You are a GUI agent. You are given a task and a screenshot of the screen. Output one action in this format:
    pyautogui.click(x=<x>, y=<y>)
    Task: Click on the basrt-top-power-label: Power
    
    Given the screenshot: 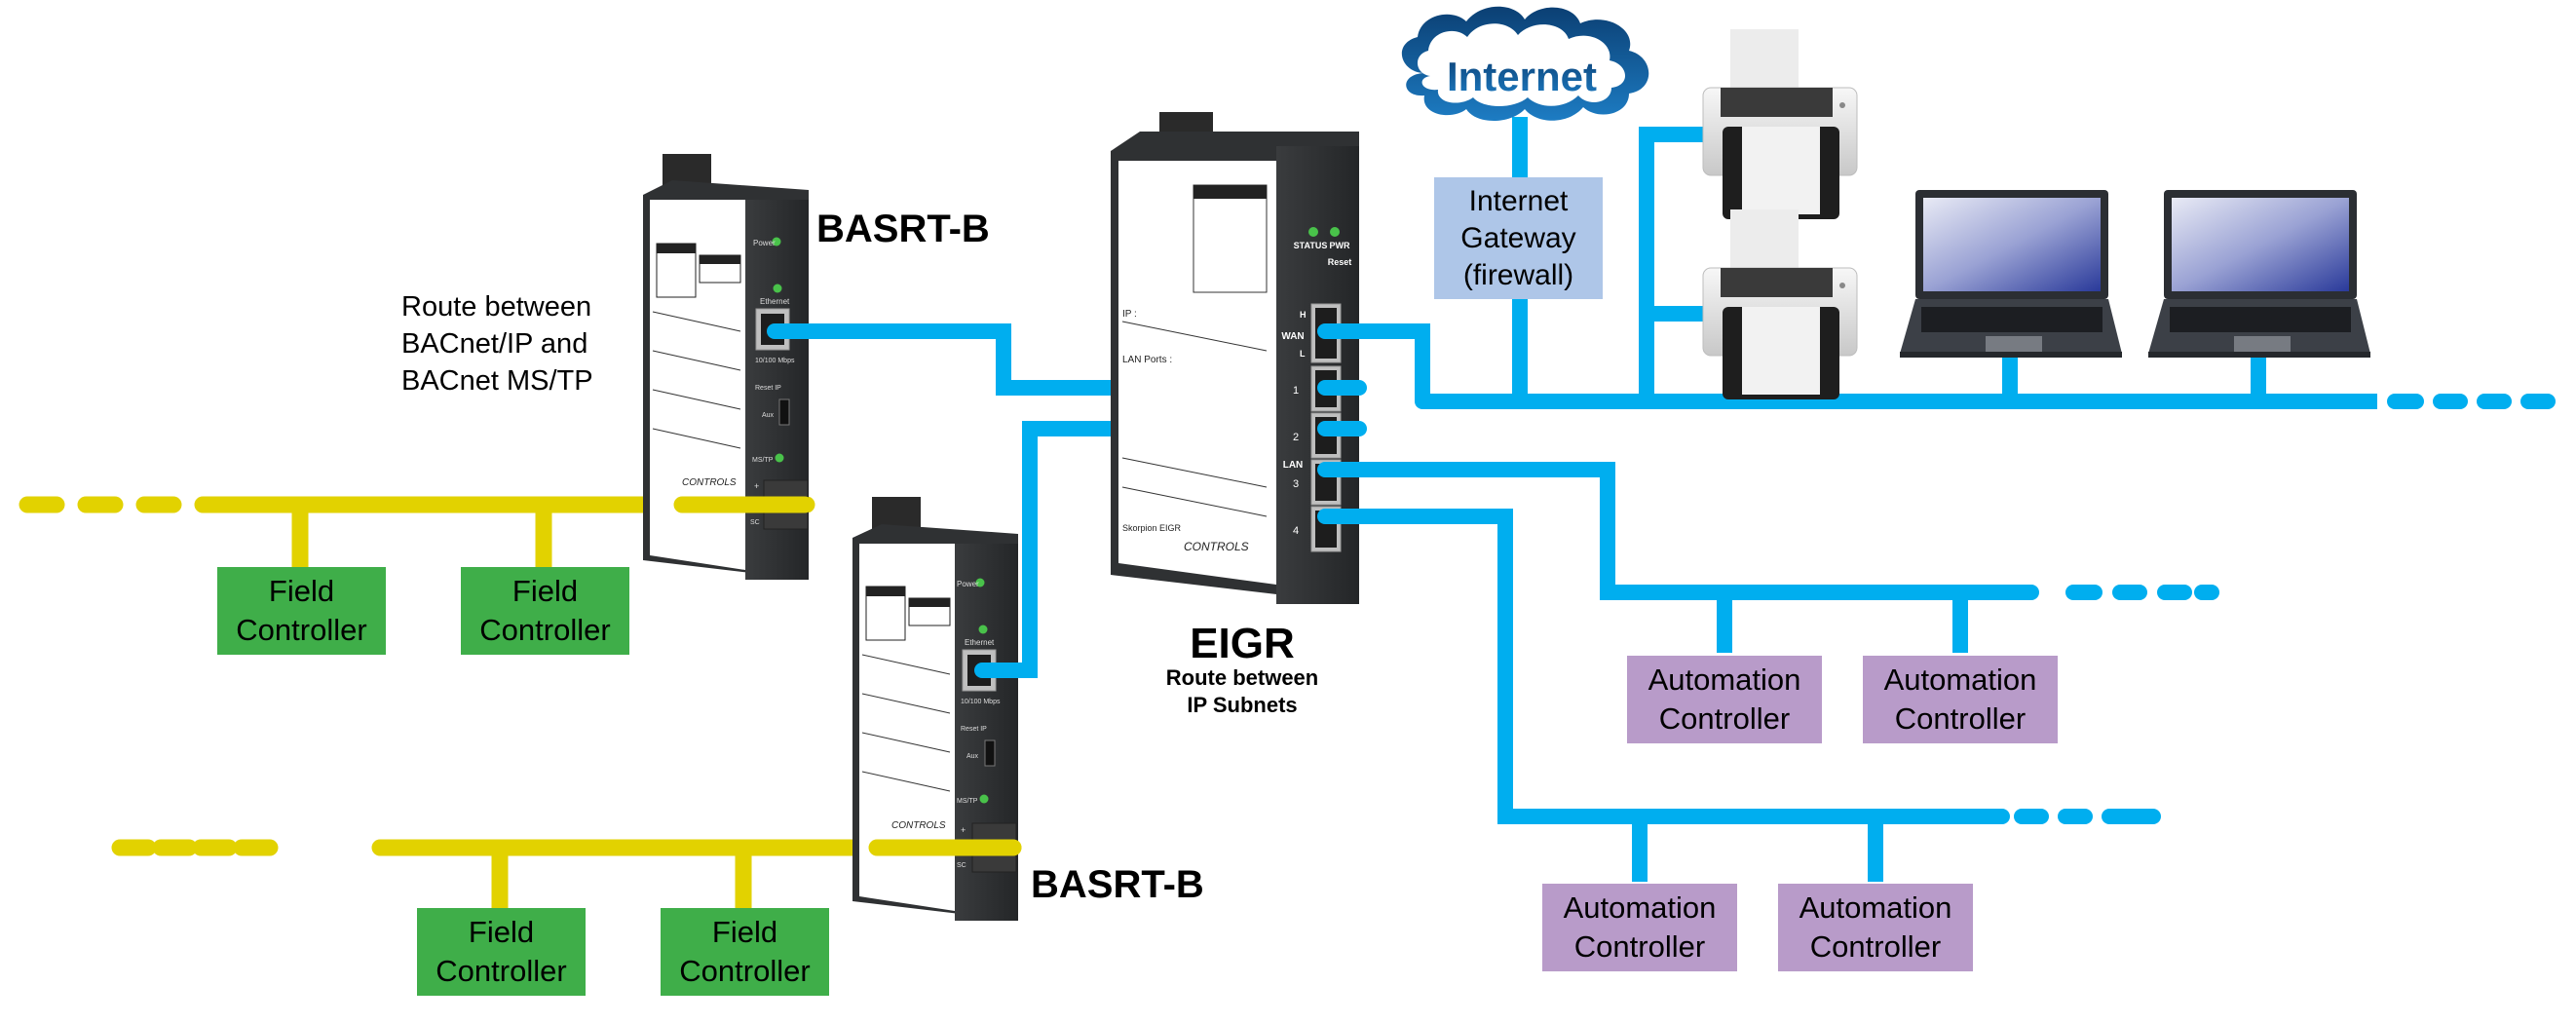 What is the action you would take?
    pyautogui.click(x=764, y=243)
    